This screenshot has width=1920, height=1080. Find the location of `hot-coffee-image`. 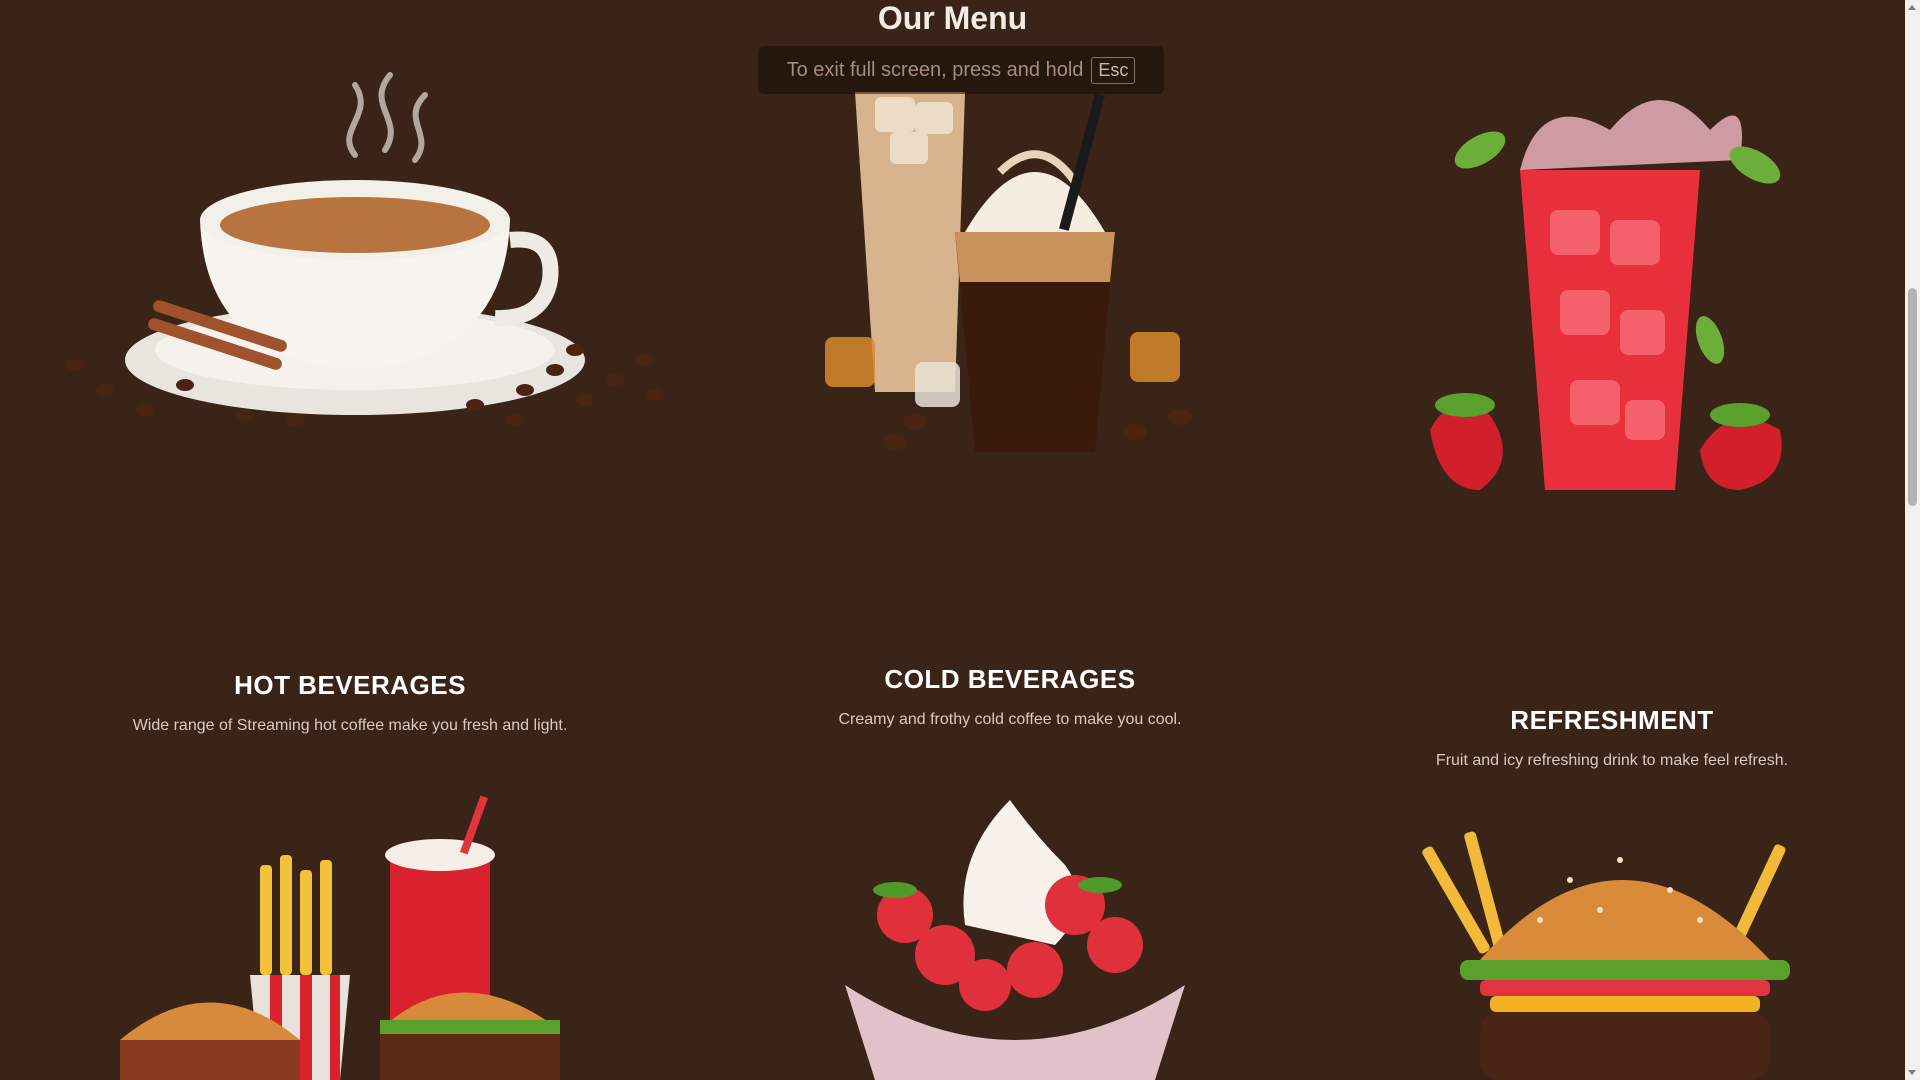

hot-coffee-image is located at coordinates (365, 249).